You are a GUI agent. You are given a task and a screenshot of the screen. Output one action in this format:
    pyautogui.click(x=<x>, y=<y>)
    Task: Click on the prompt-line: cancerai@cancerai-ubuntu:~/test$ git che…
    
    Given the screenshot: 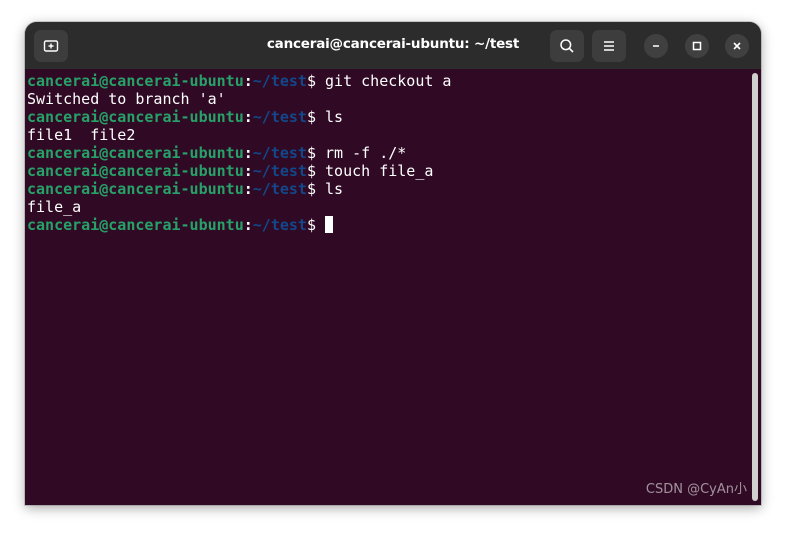 What is the action you would take?
    pyautogui.click(x=239, y=81)
    